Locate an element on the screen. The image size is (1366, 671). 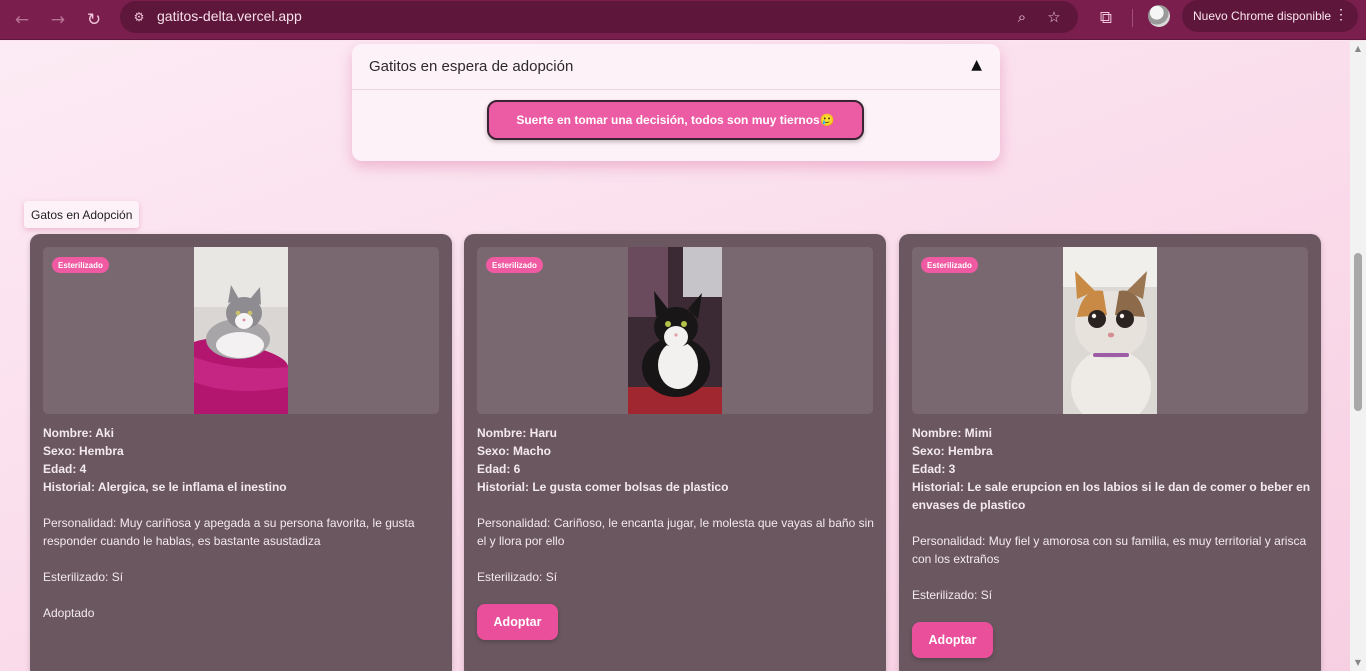
cat-photo-haru is located at coordinates (675, 330).